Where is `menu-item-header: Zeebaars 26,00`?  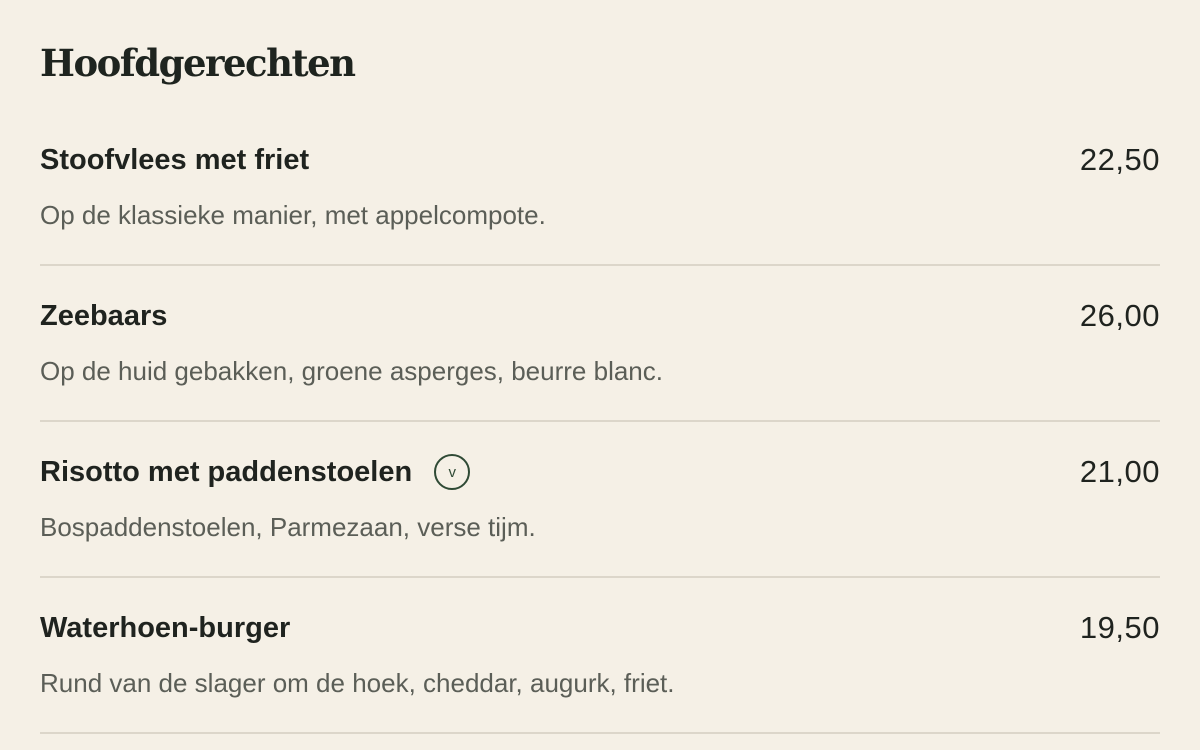
menu-item-header: Zeebaars 26,00 is located at coordinates (600, 316).